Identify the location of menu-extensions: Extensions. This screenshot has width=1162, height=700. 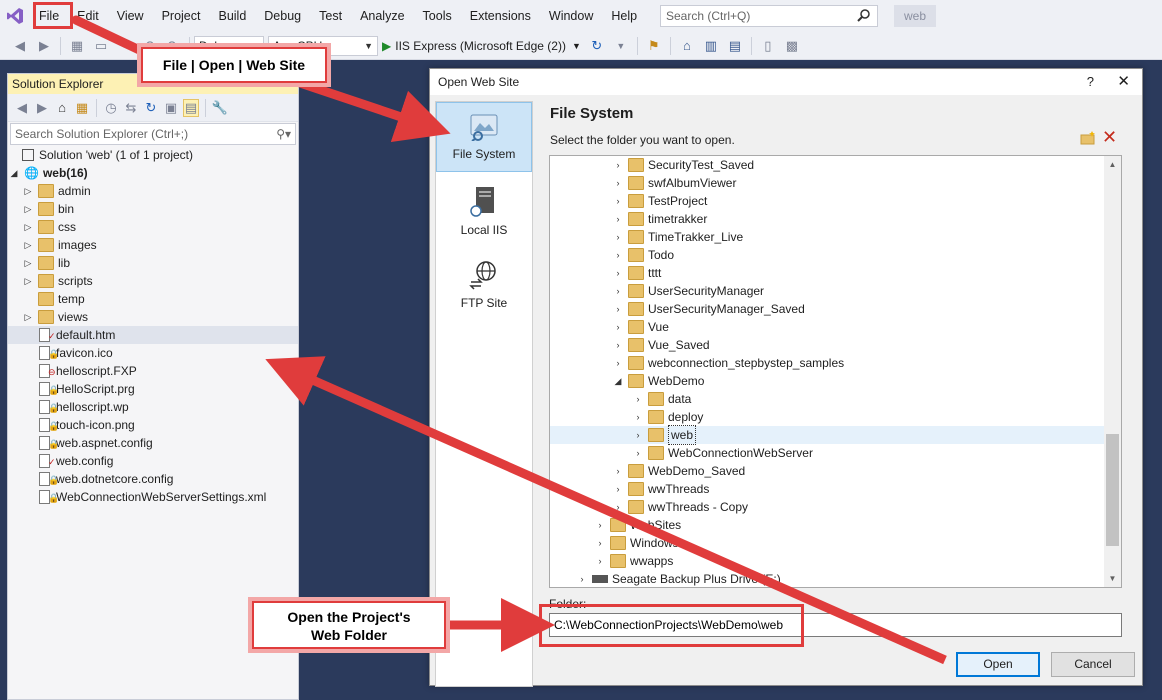
(500, 16).